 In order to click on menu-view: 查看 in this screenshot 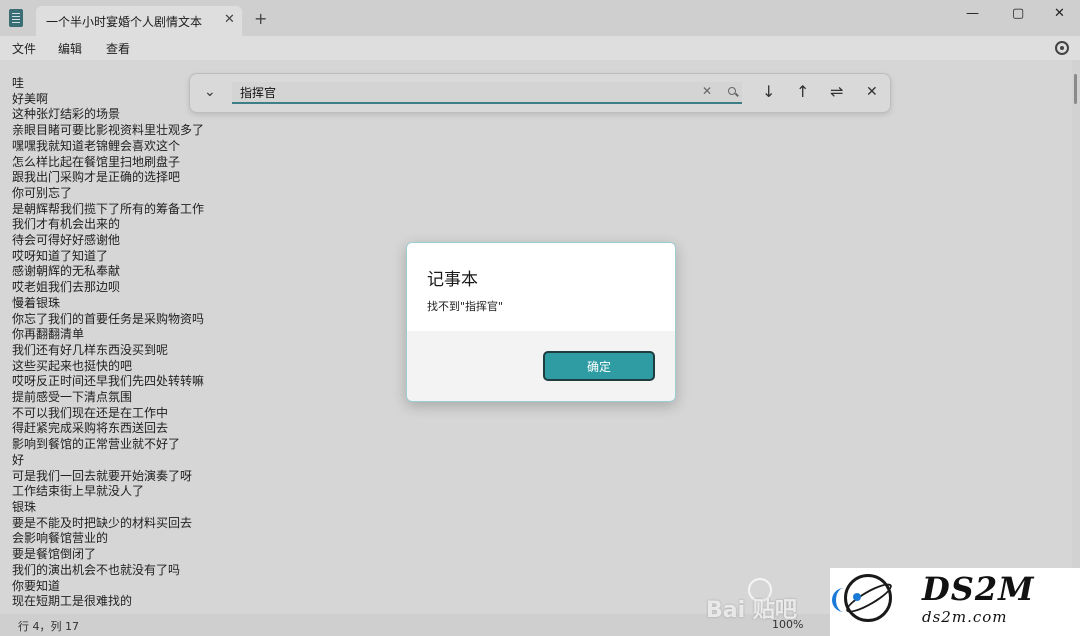, I will do `click(118, 48)`.